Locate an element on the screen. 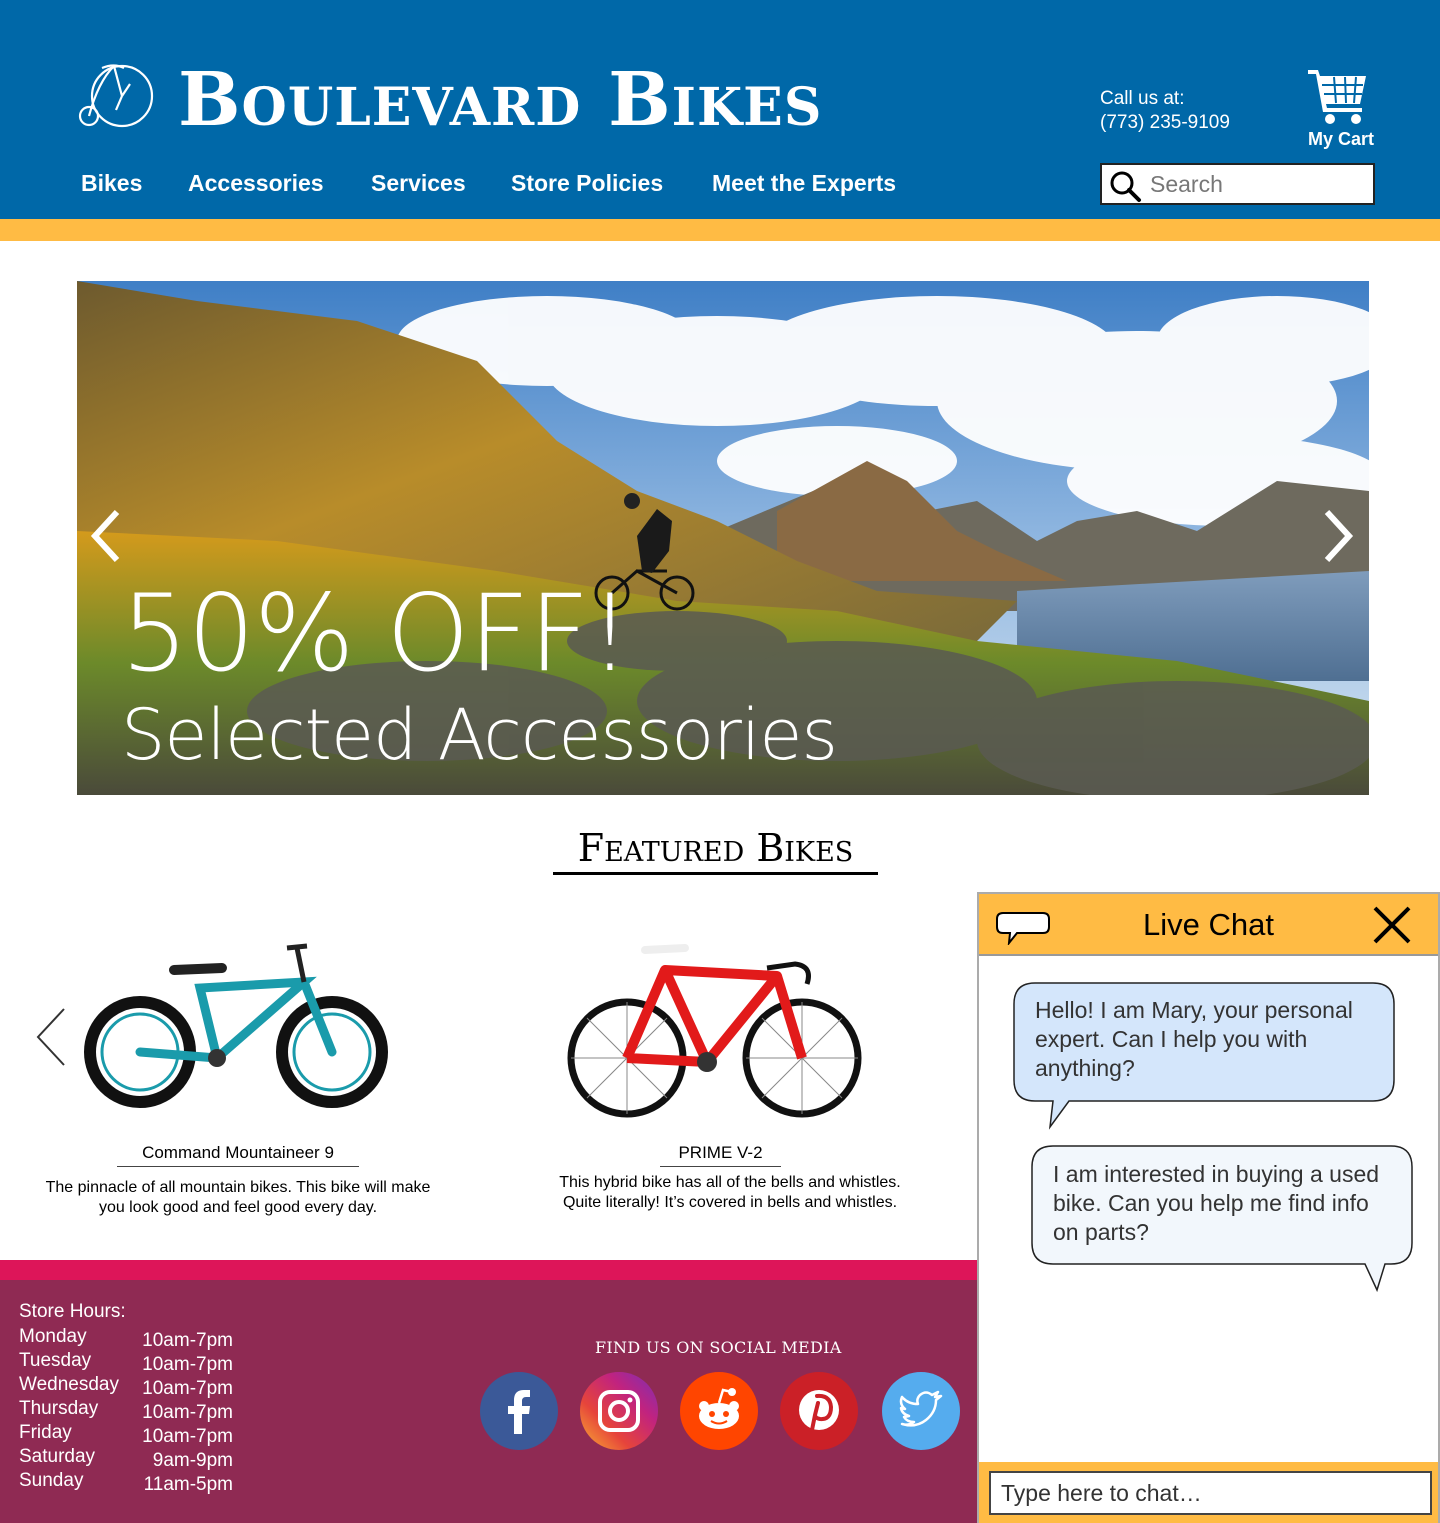 The height and width of the screenshot is (1523, 1440). hours-day: Tuesday is located at coordinates (55, 1360).